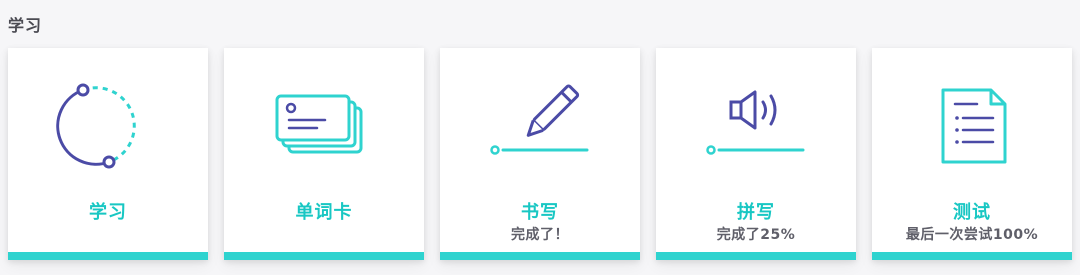  I want to click on card-write: 书写 完成了！, so click(540, 154).